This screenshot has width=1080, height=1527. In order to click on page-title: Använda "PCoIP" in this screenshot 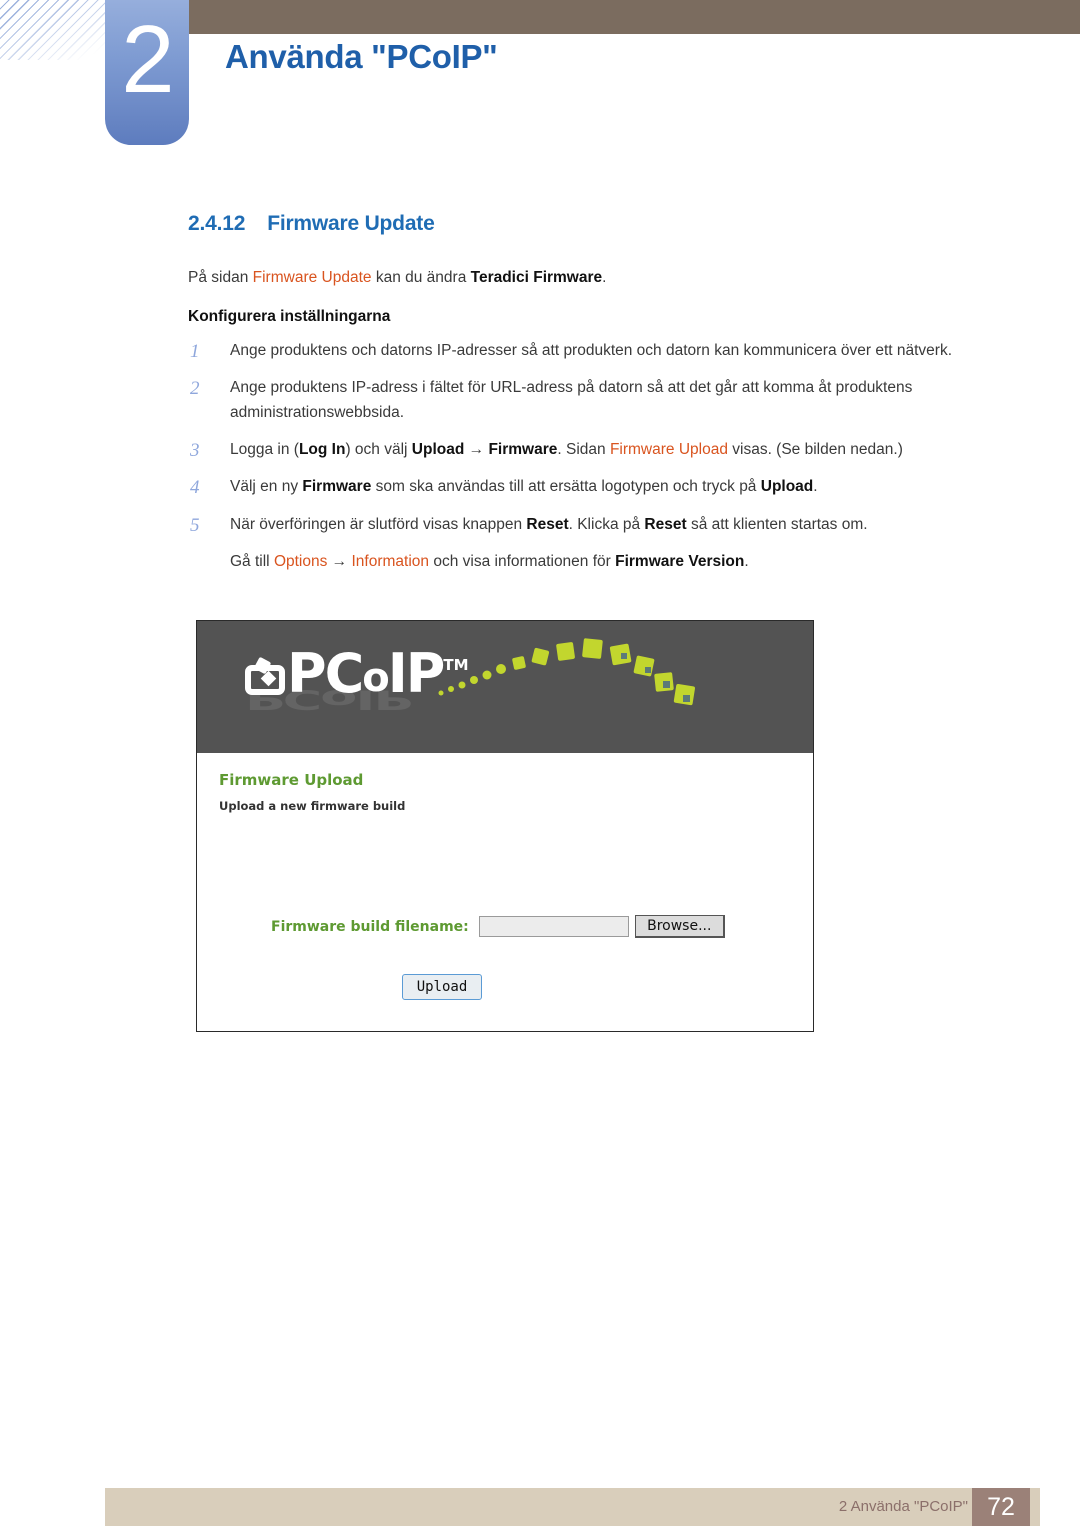, I will do `click(361, 56)`.